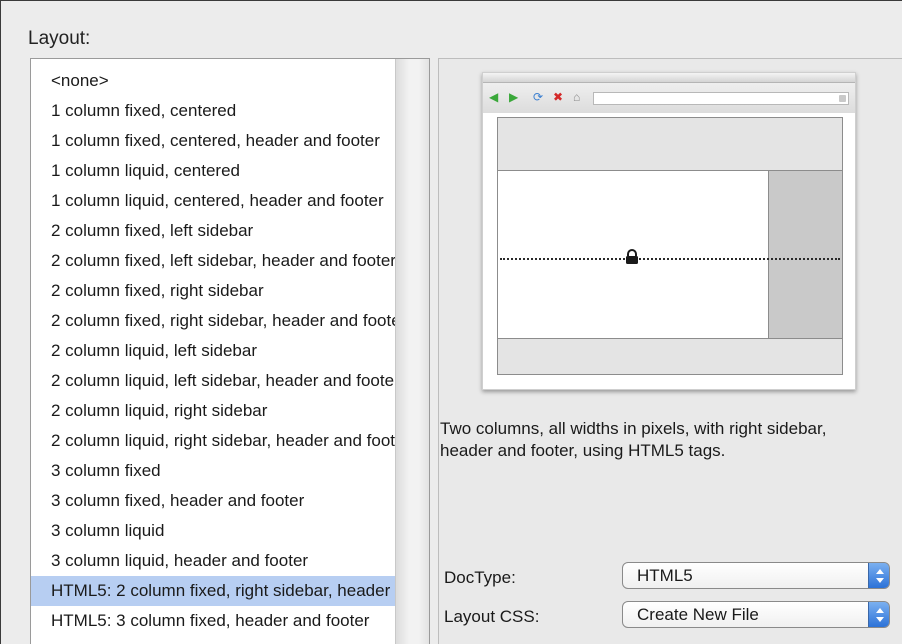 The image size is (902, 644). What do you see at coordinates (214, 471) in the screenshot?
I see `layout-list-item: 3 column fixed` at bounding box center [214, 471].